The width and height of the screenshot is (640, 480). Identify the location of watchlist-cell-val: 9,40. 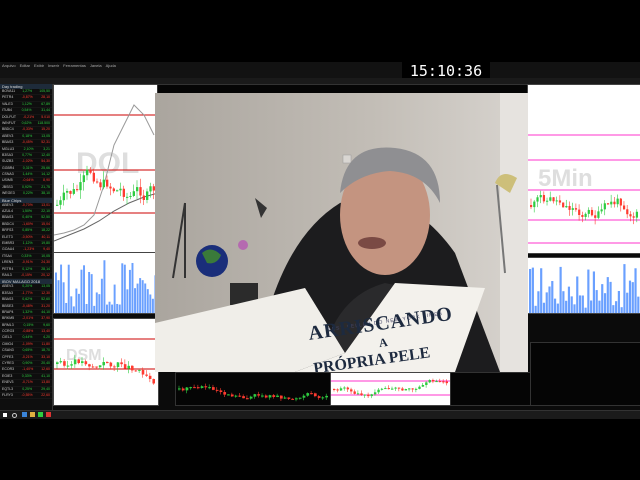
(46, 249).